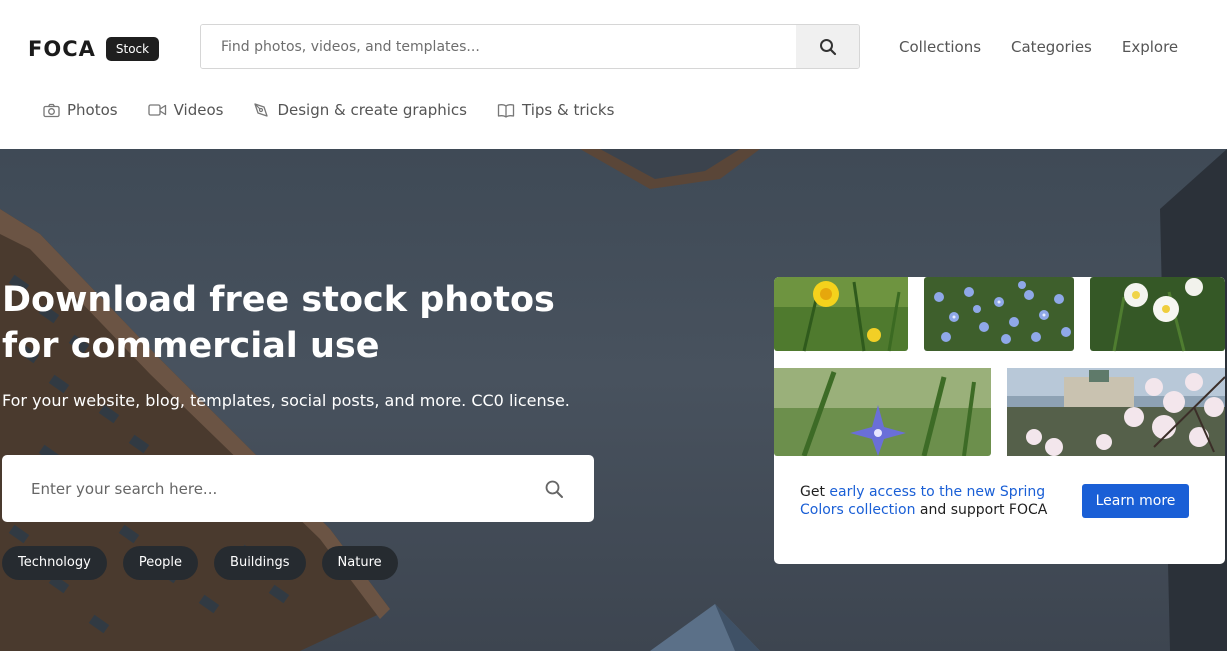  Describe the element at coordinates (981, 510) in the screenshot. I see `promo-text-after: and support FOCA` at that location.